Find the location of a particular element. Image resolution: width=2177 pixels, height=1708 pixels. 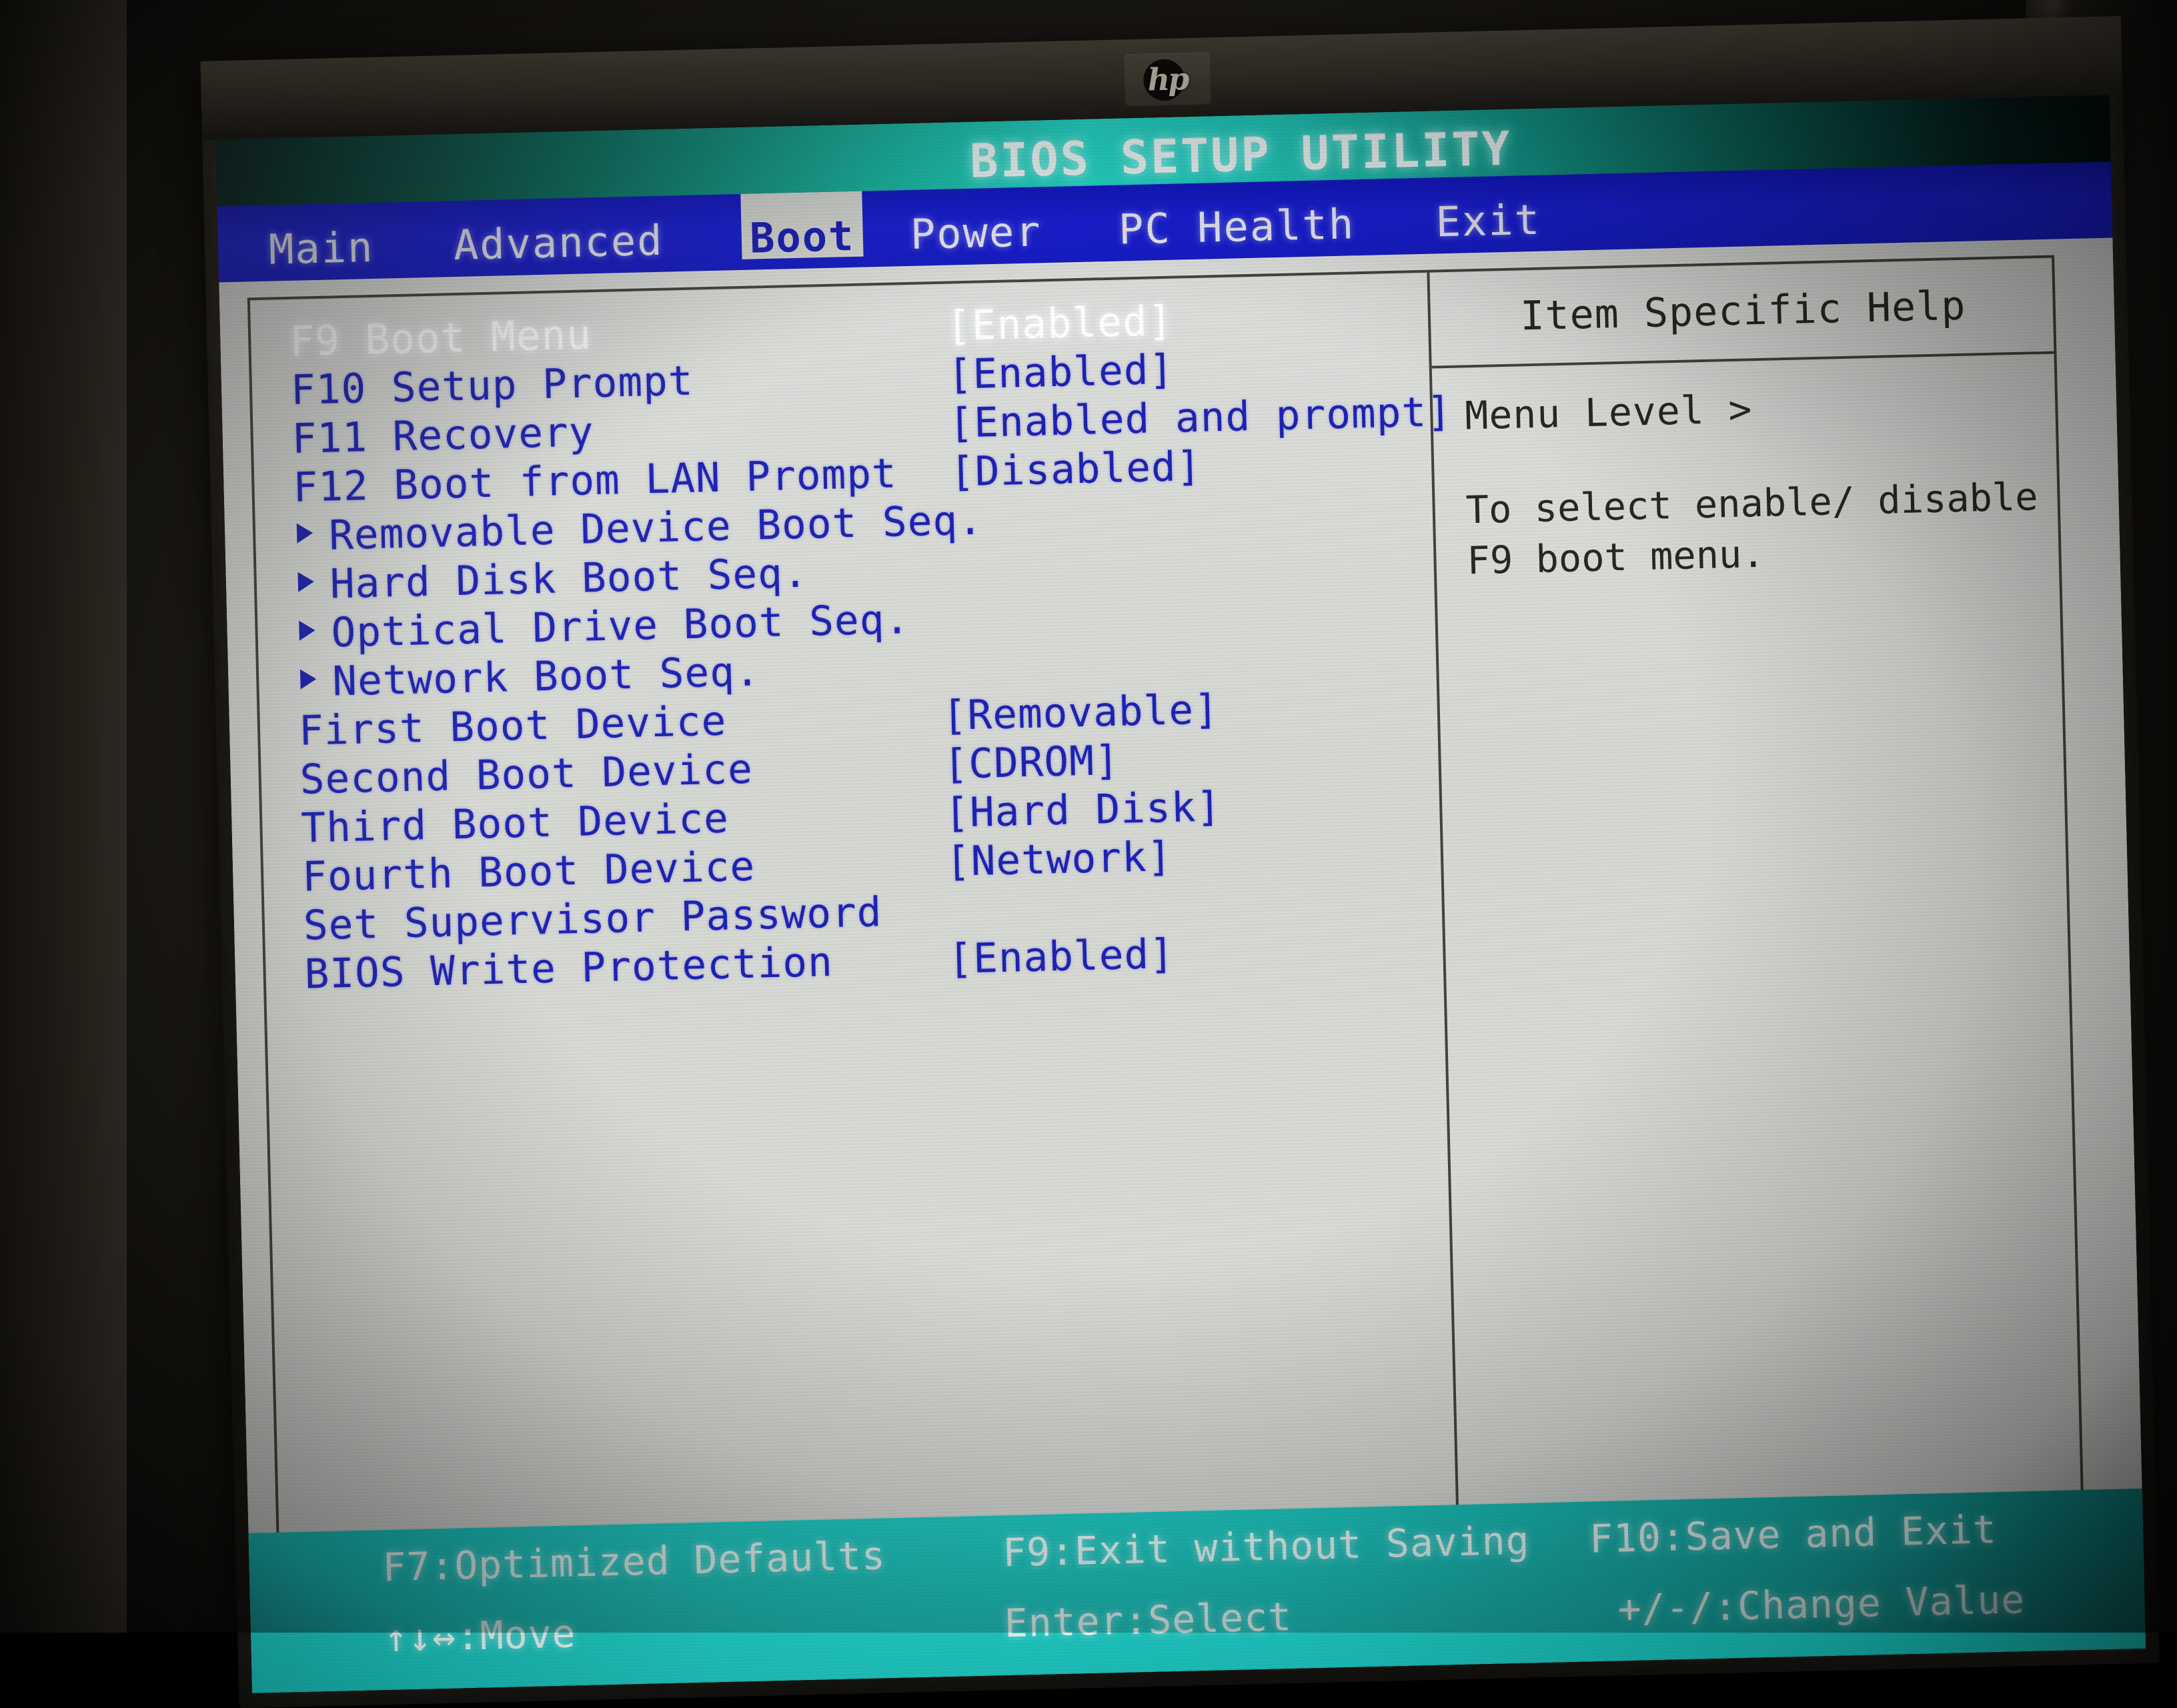

setting-label: Second Boot Device is located at coordinates (526, 775).